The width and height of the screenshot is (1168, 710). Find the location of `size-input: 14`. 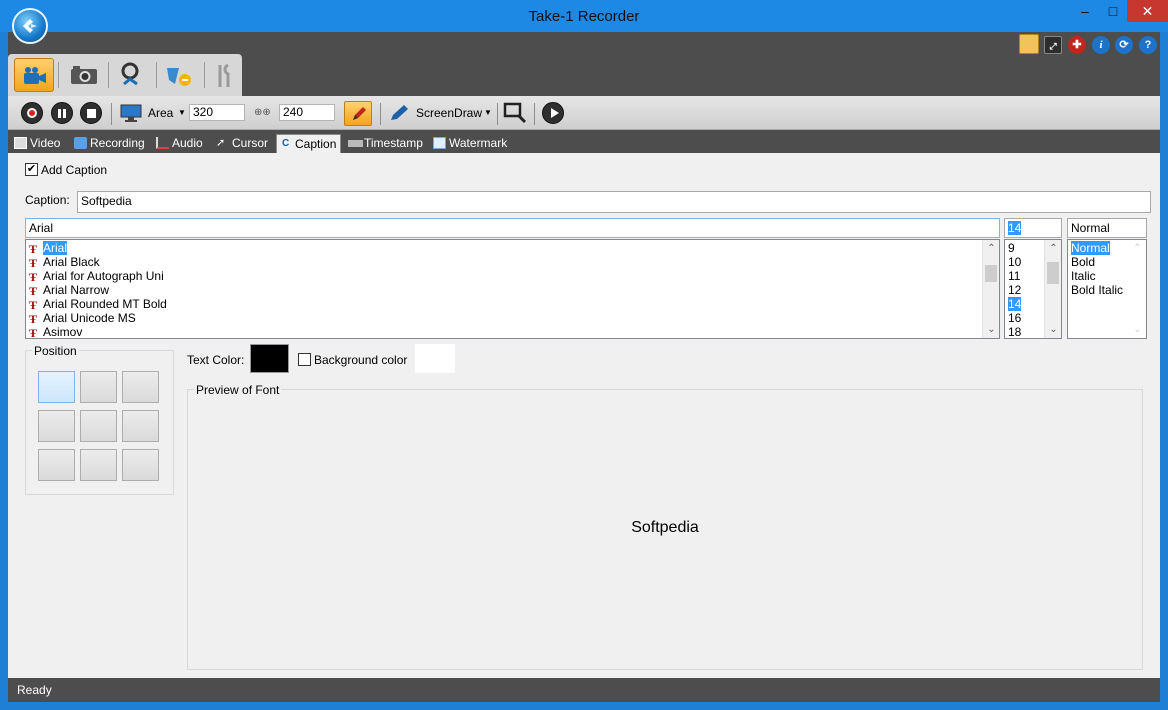

size-input: 14 is located at coordinates (1033, 228).